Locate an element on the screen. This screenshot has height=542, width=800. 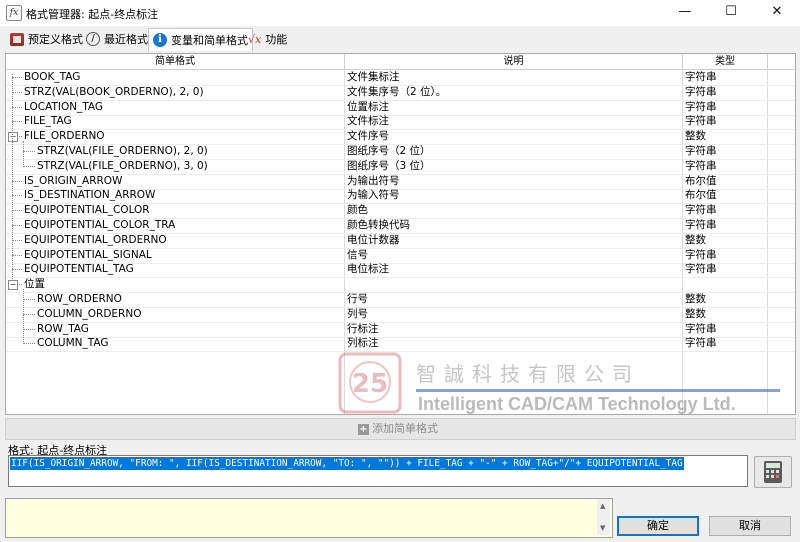
table-row: BOOK_TAG 文件集标注 字符串 is located at coordinates (400, 78).